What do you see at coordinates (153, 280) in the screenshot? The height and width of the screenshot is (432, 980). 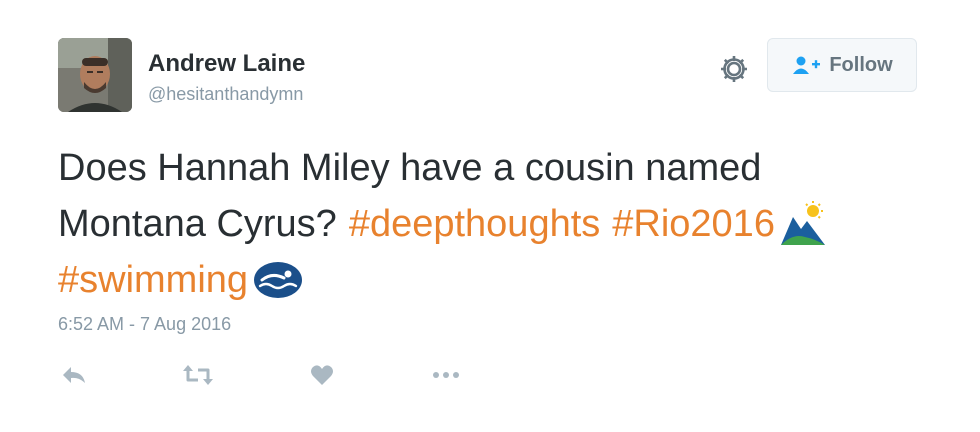 I see `hashtag-swimming: #swimming` at bounding box center [153, 280].